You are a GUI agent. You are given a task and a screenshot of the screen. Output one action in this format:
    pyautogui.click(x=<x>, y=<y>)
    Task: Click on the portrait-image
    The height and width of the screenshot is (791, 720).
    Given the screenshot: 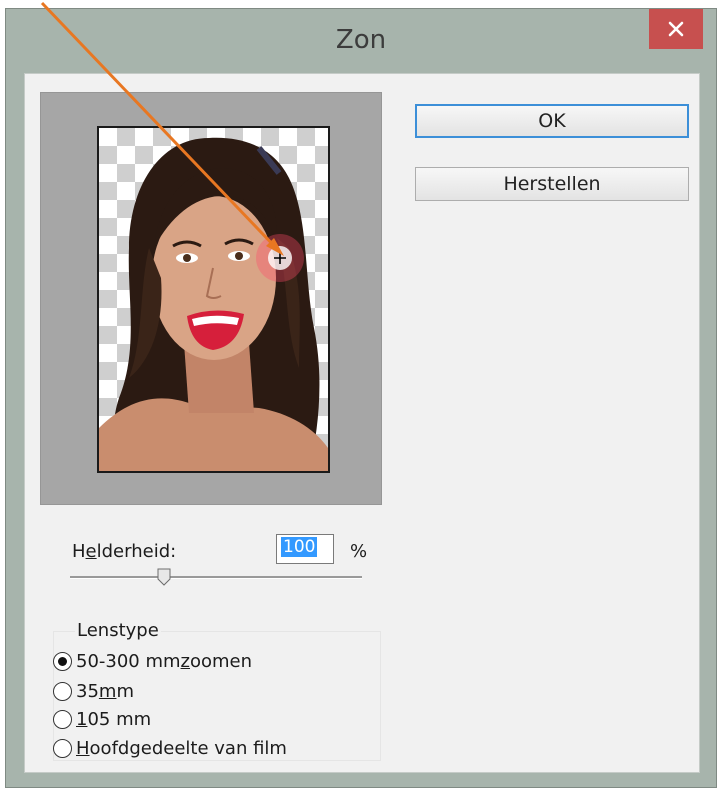 What is the action you would take?
    pyautogui.click(x=213, y=304)
    